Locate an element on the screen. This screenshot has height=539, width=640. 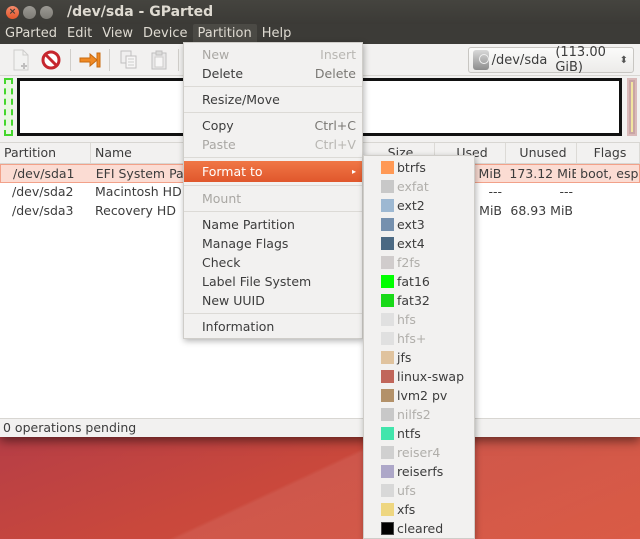
disk-map-partition-sda1 is located at coordinates (8, 107).